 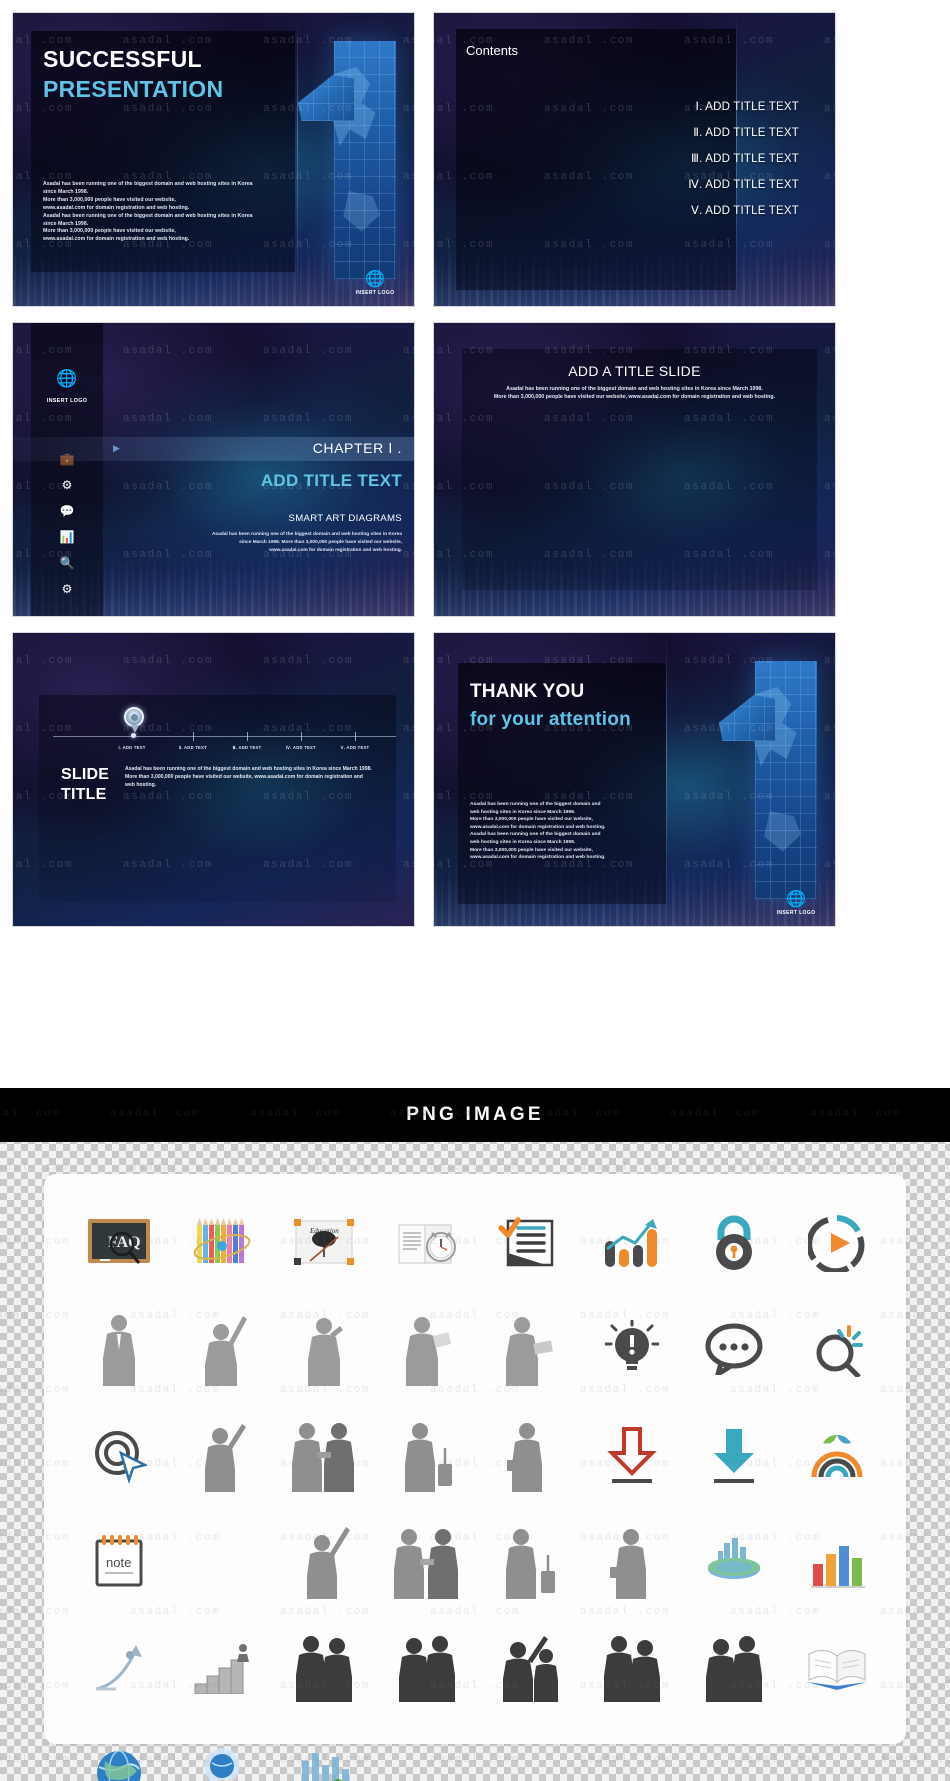 What do you see at coordinates (529, 1667) in the screenshot?
I see `business-team-cheer-silhouette` at bounding box center [529, 1667].